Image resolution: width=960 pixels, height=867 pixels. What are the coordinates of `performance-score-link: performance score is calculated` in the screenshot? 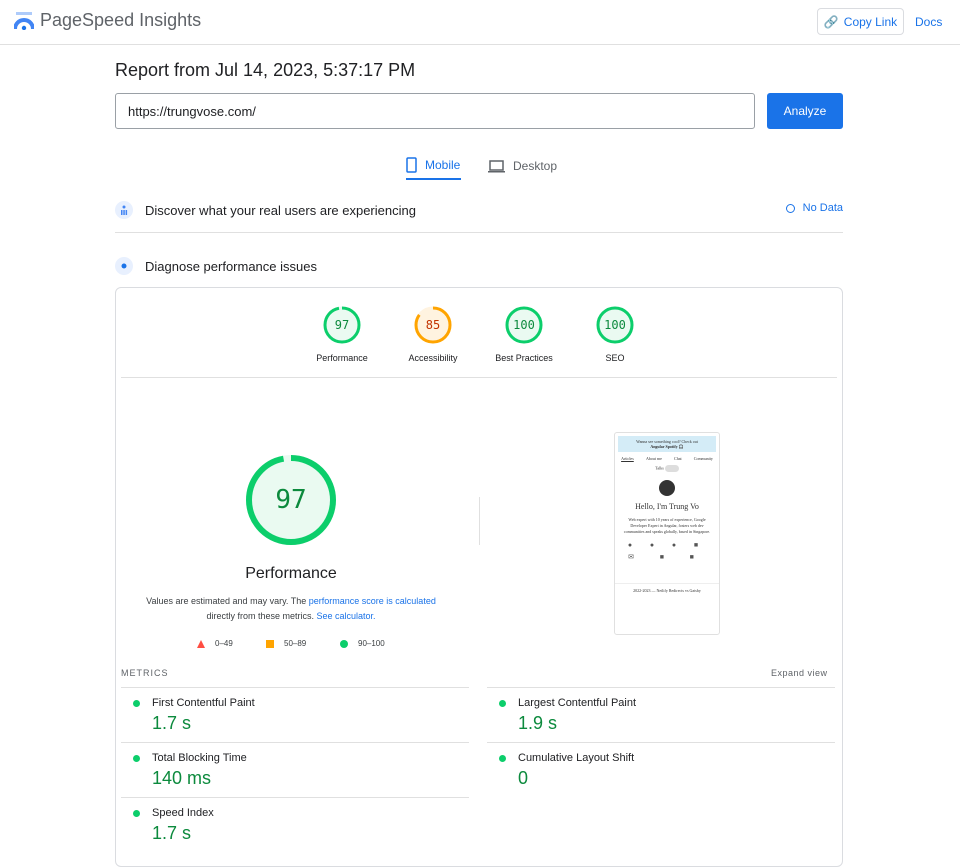 It's located at (372, 601).